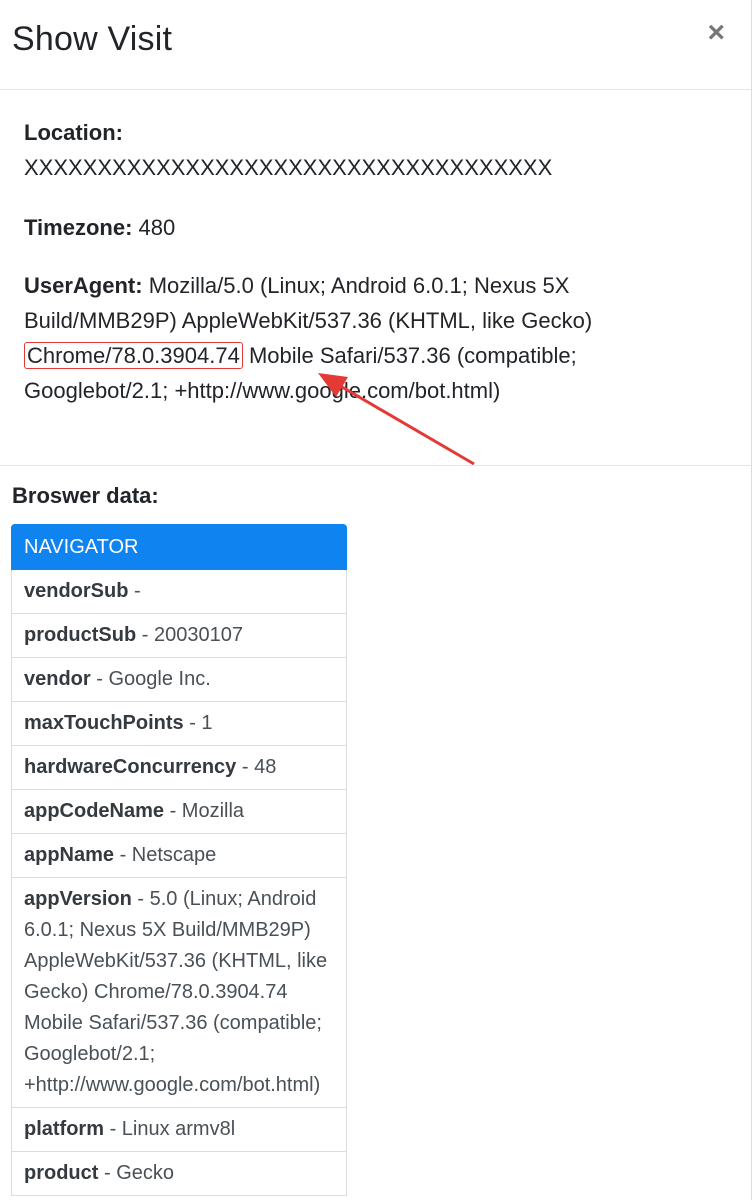 The width and height of the screenshot is (753, 1200). I want to click on navigator-row-appCodeName: appCodeName - Mozilla, so click(179, 812).